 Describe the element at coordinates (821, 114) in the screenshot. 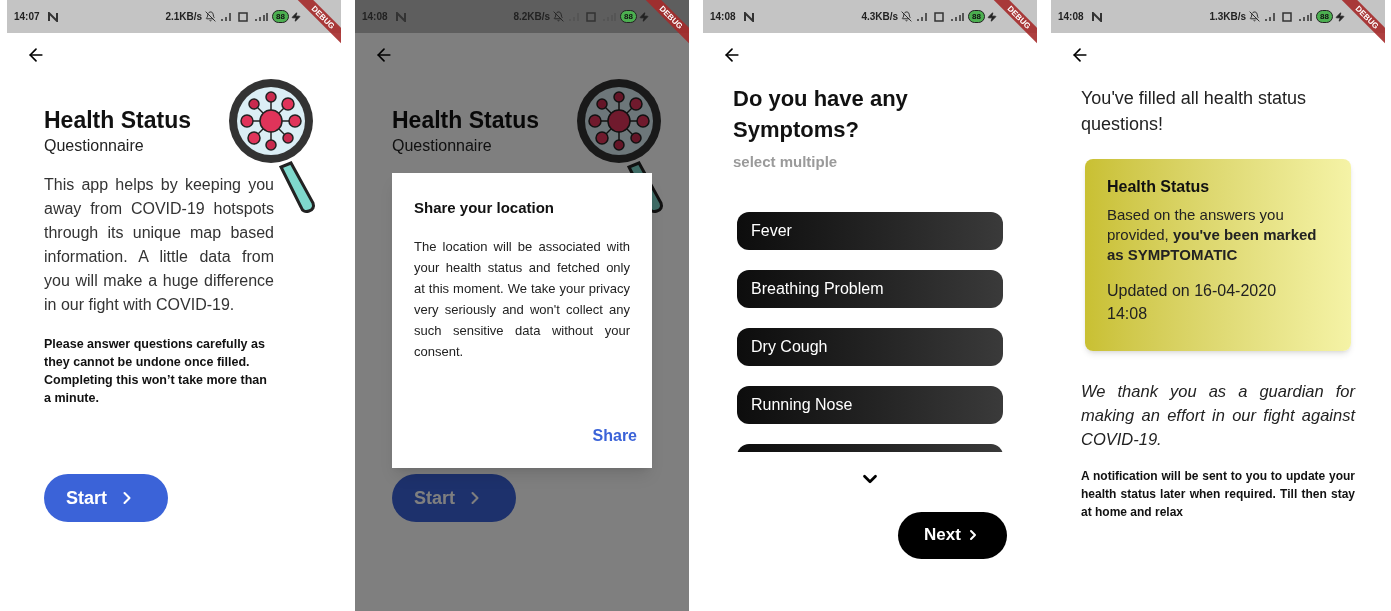

I see `question-title: Do you have any Symptoms?` at that location.